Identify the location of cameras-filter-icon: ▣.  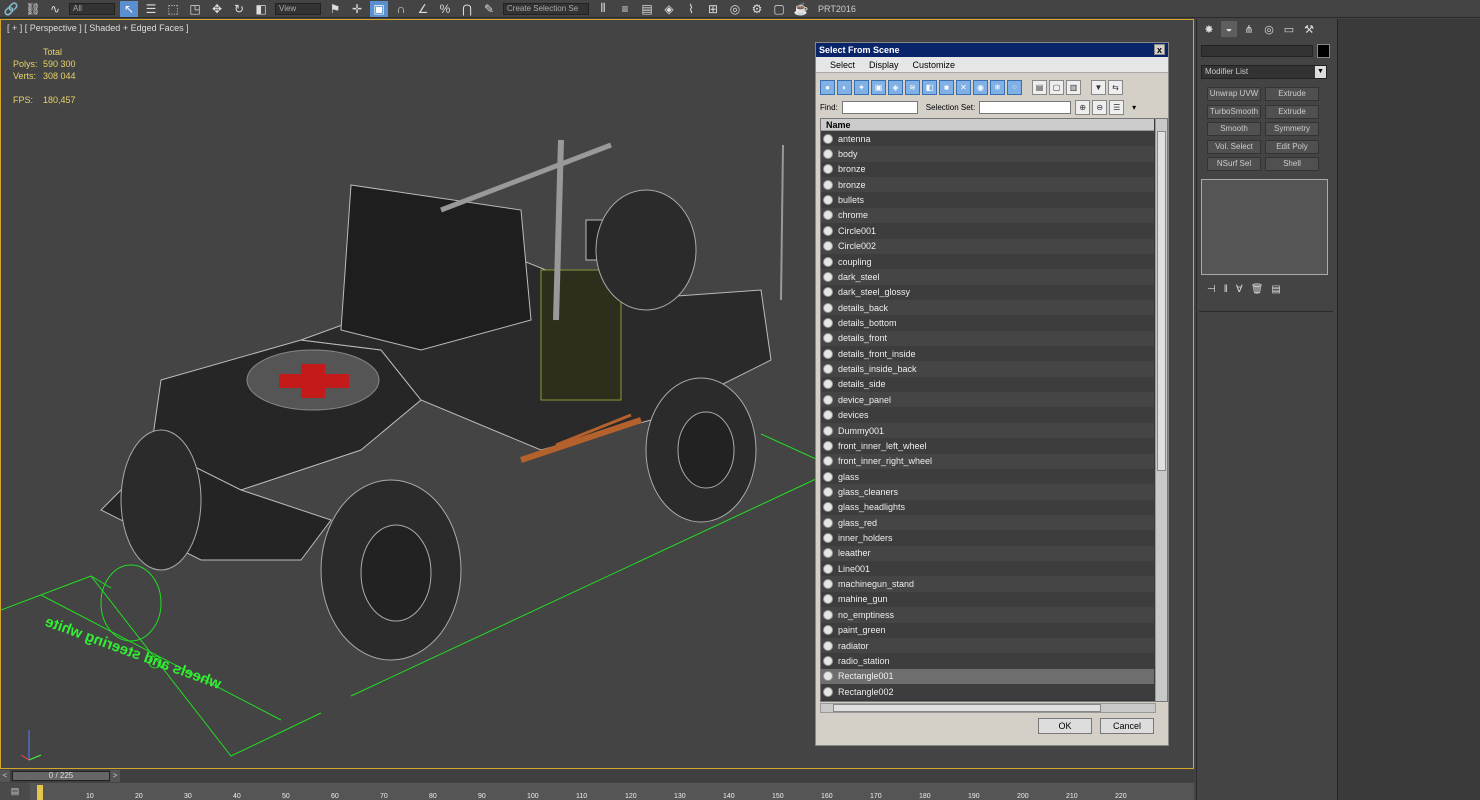
(878, 87).